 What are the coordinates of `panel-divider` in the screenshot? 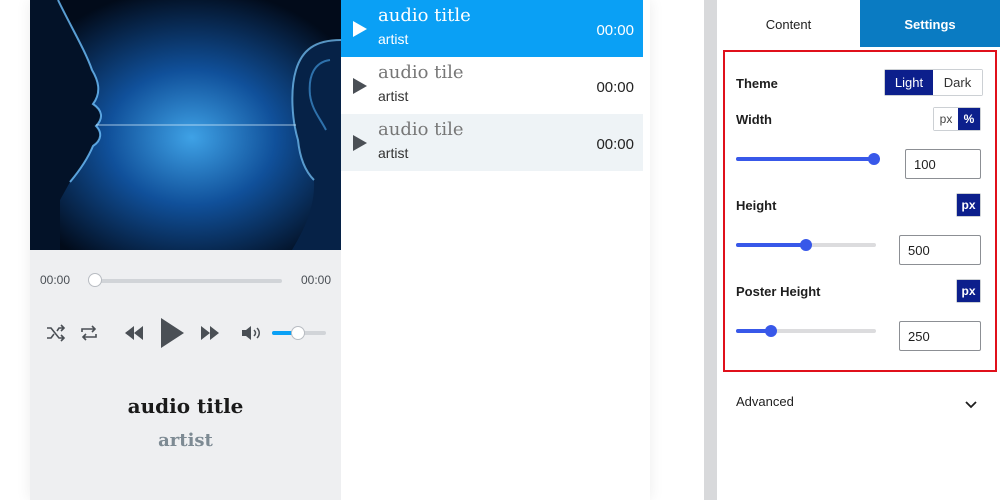 It's located at (710, 250).